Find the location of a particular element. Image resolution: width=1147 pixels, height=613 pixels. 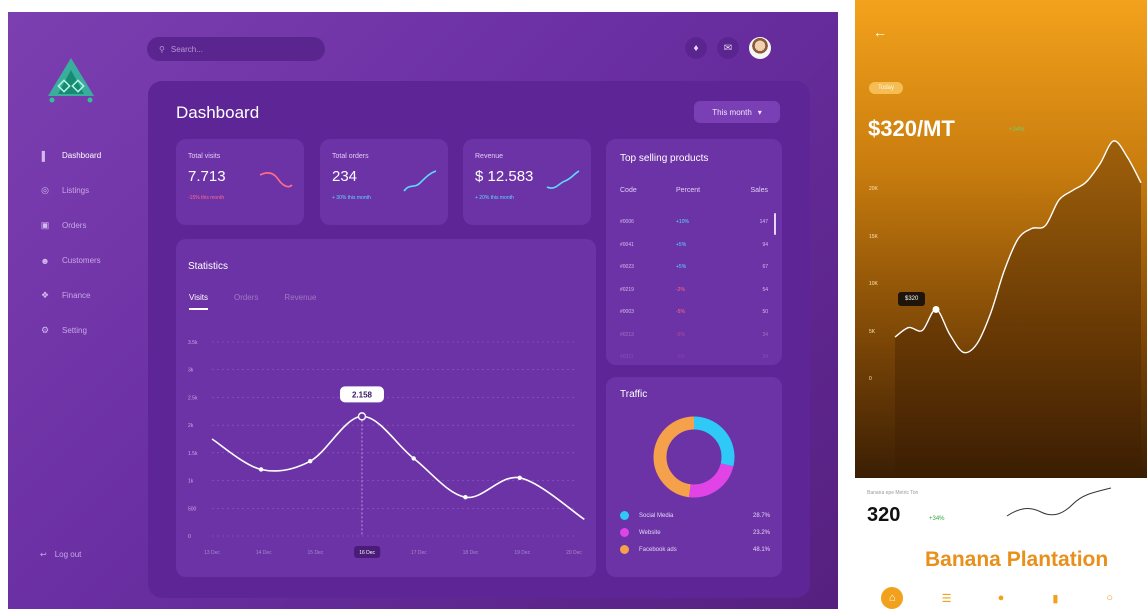

period-dropdown: This month ▾ is located at coordinates (737, 112).